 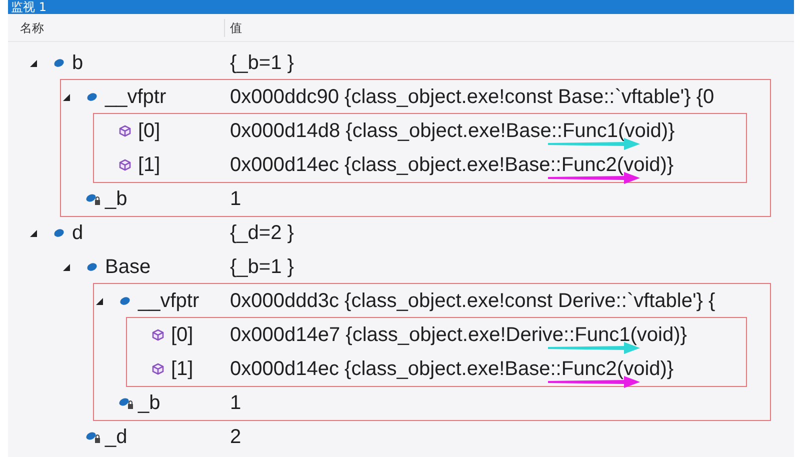 I want to click on variable-name: b, so click(x=78, y=63).